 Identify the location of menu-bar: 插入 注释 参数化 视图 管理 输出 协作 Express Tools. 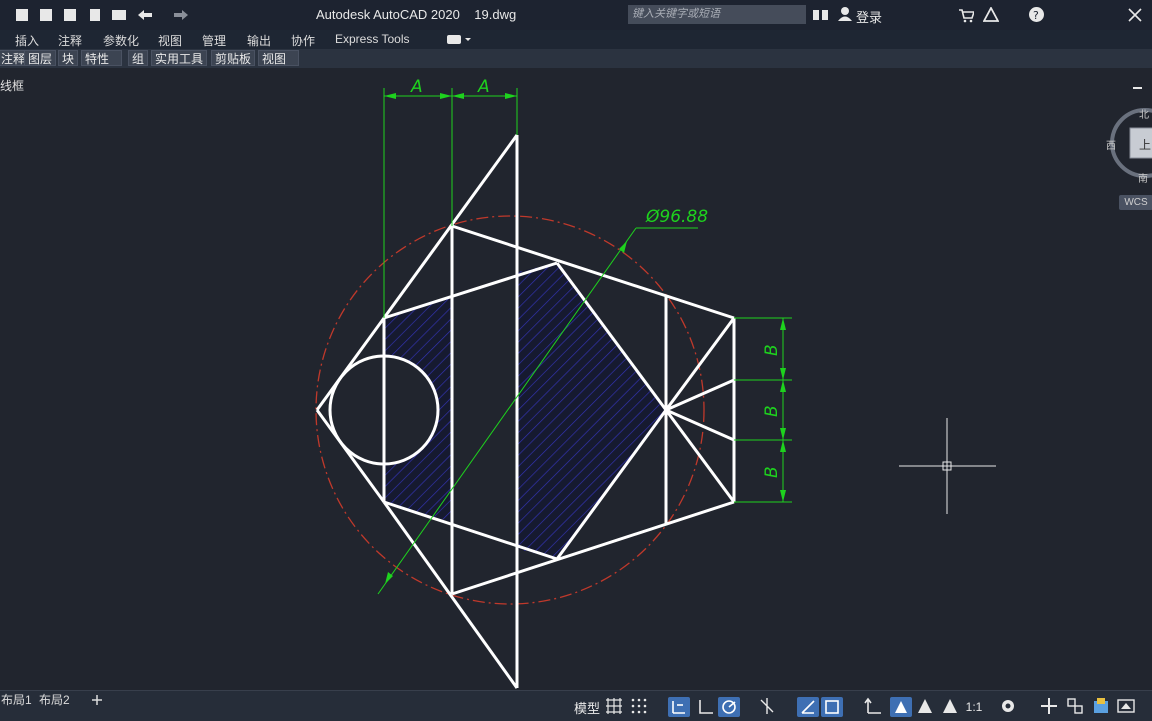
(576, 39).